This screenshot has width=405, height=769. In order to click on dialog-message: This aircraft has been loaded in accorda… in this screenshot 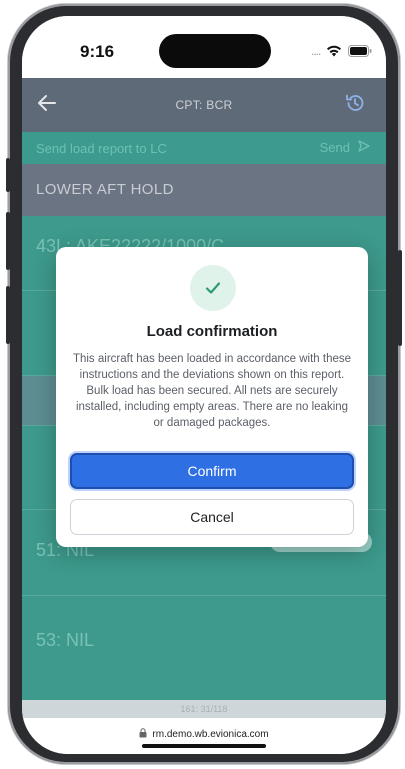, I will do `click(212, 391)`.